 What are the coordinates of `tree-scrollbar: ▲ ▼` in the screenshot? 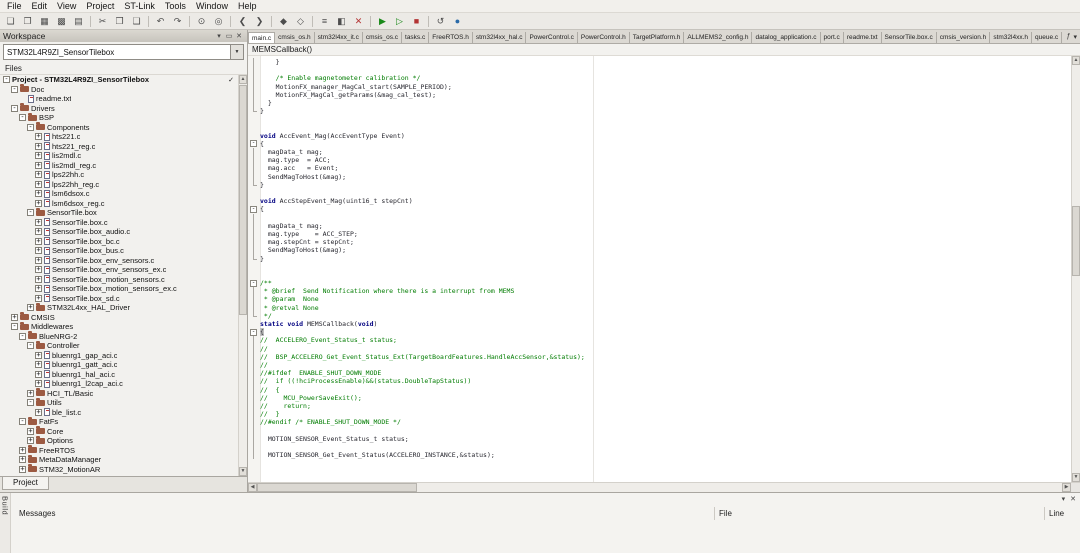 It's located at (242, 275).